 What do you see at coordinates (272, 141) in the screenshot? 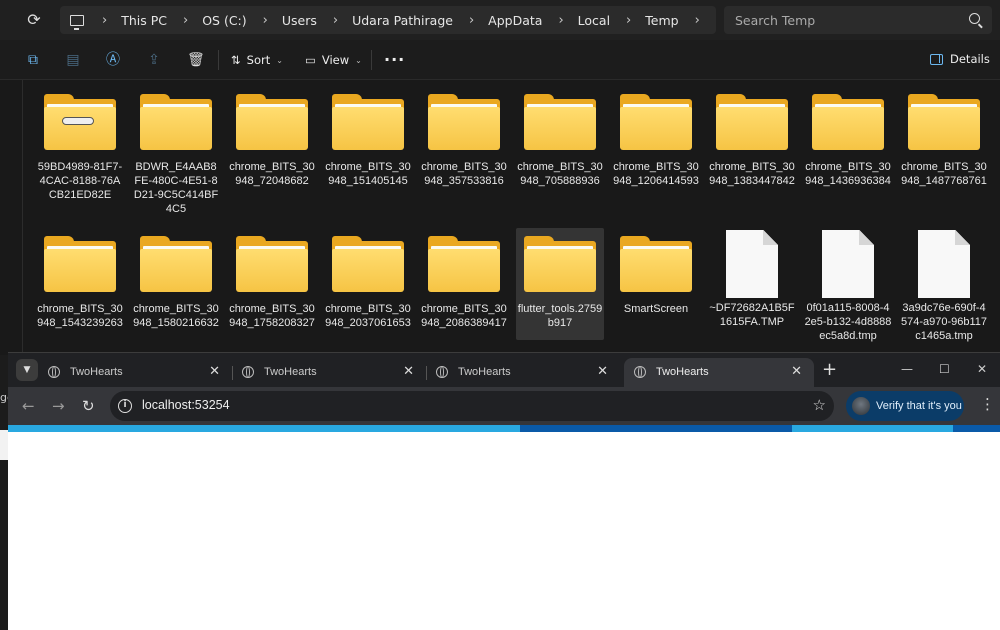
I see `folder-item: chrome_BITS_30948_72048682` at bounding box center [272, 141].